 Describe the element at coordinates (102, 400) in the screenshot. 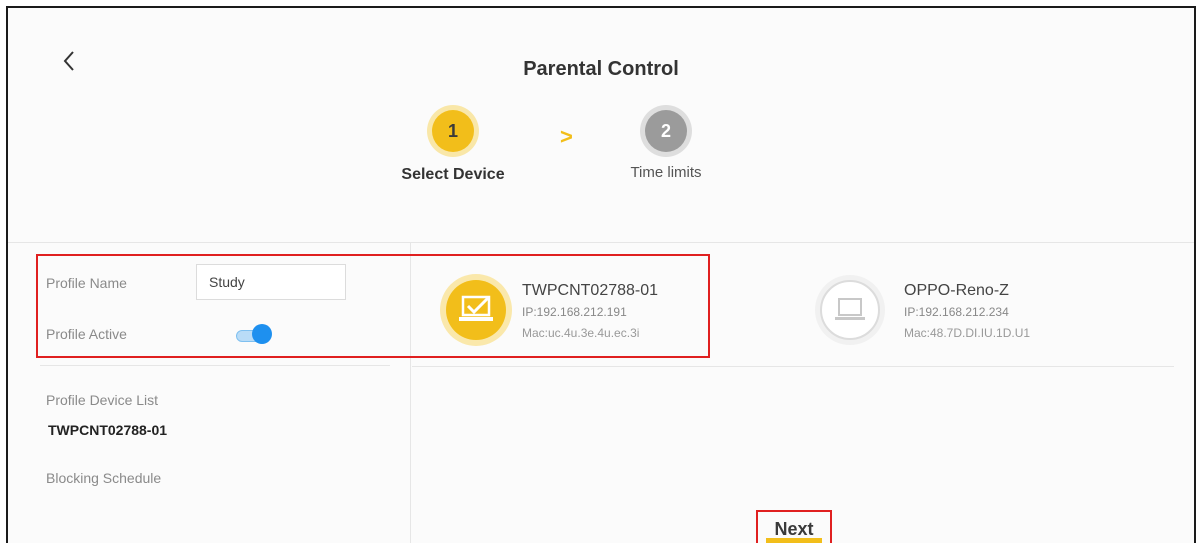

I see `profile-device-list-label: Profile Device List` at that location.